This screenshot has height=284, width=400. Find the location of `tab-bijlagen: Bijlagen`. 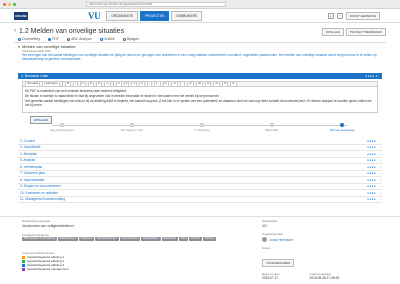

tab-bijlagen: Bijlagen is located at coordinates (130, 39).